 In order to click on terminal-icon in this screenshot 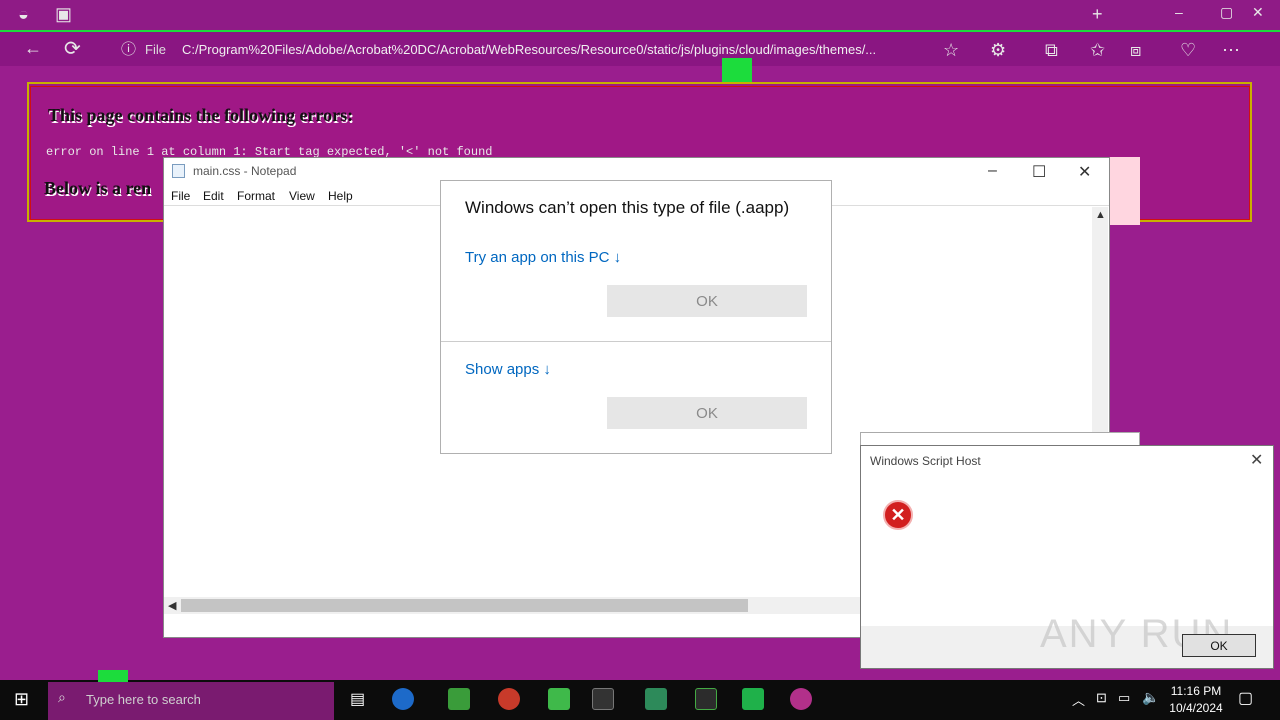, I will do `click(603, 699)`.